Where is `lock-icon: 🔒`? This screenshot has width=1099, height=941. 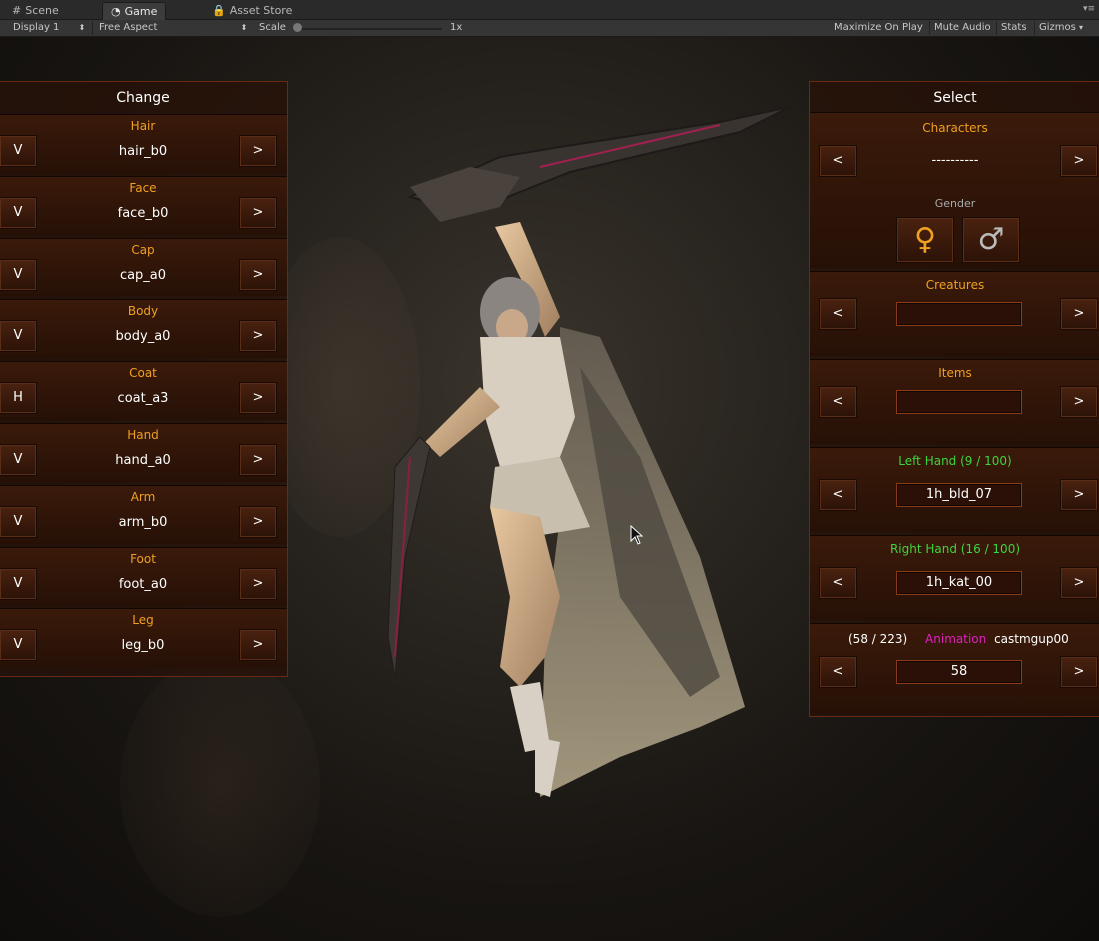 lock-icon: 🔒 is located at coordinates (219, 10).